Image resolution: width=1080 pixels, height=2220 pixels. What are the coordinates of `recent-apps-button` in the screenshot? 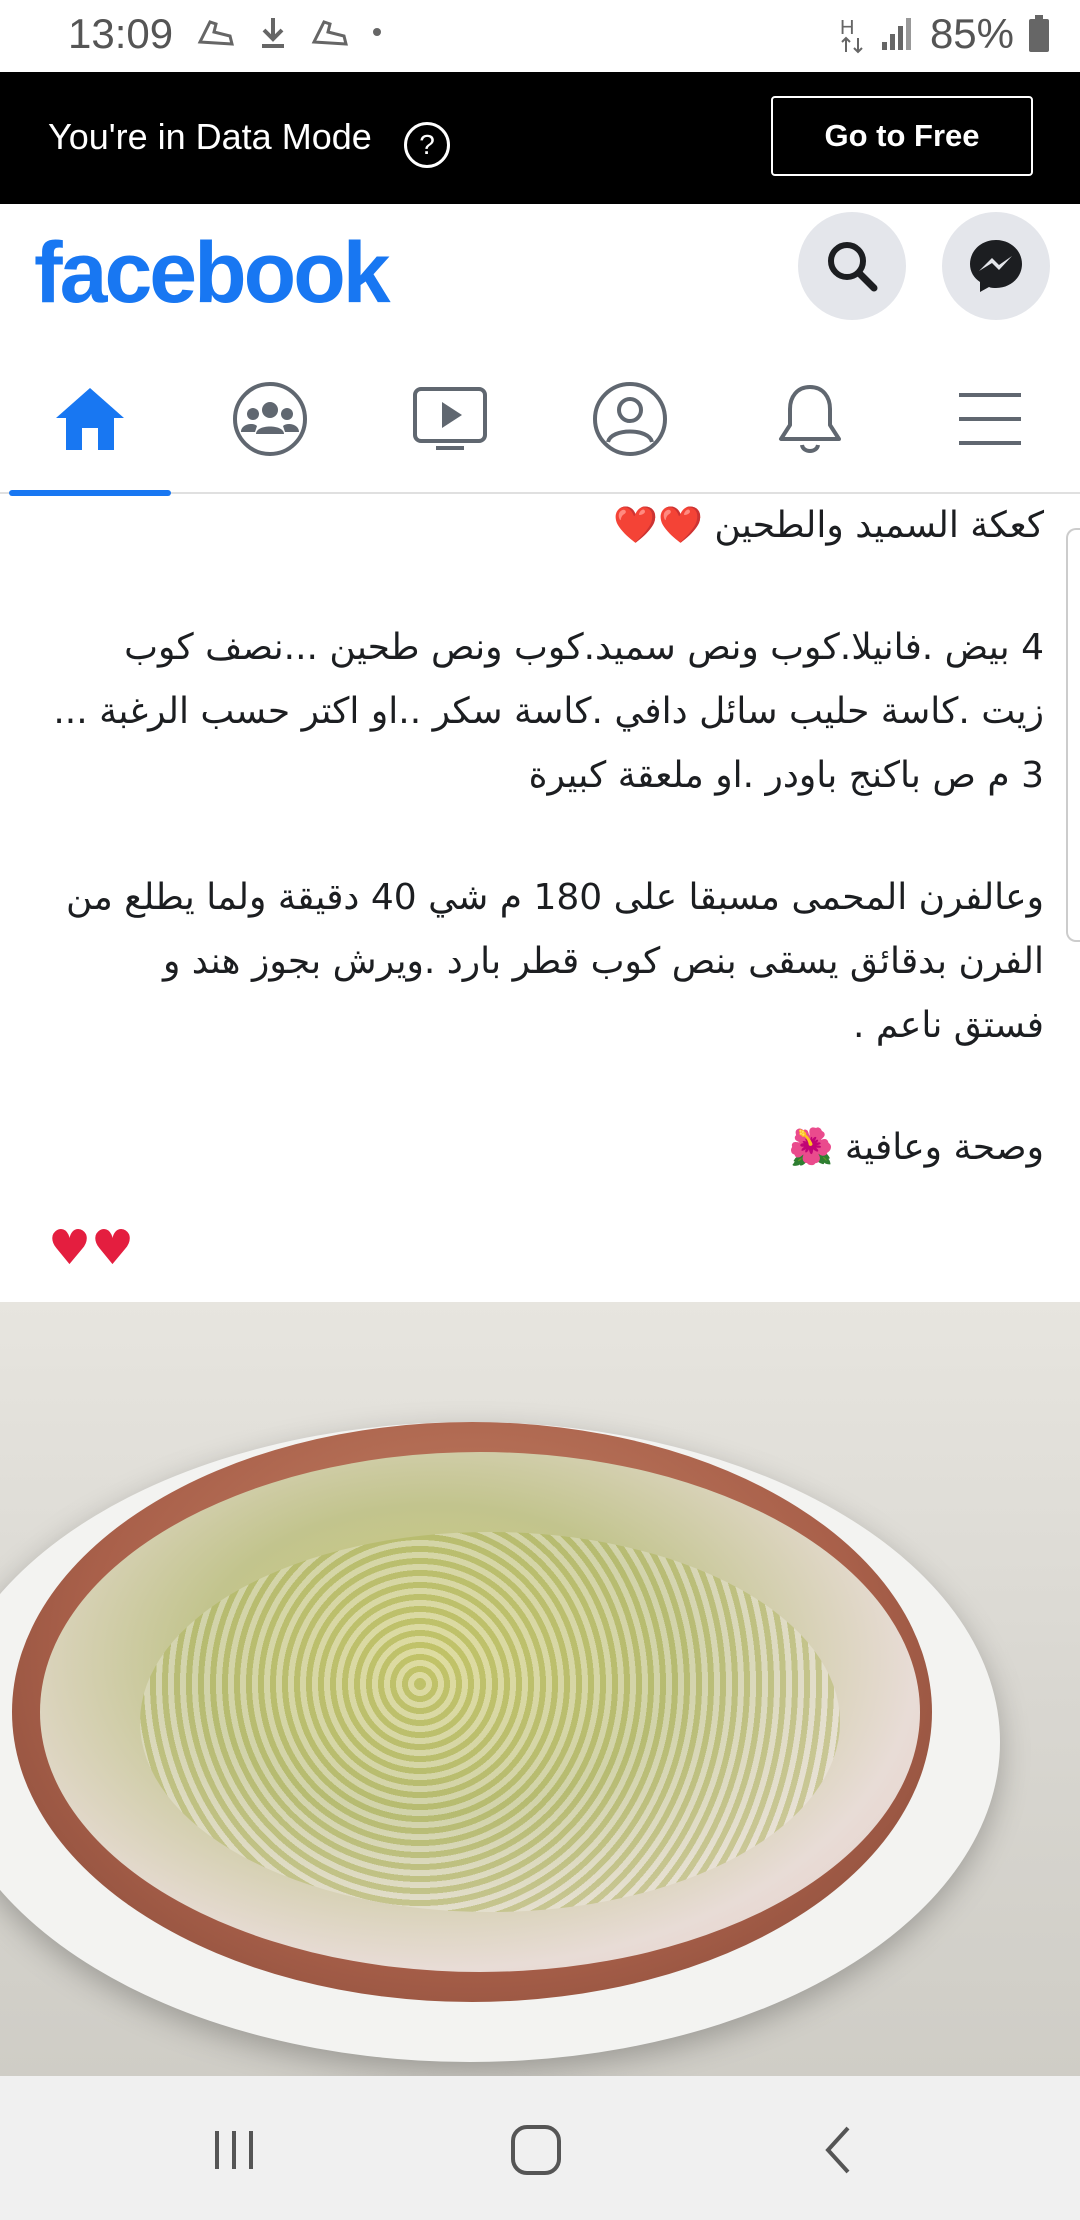 It's located at (234, 2150).